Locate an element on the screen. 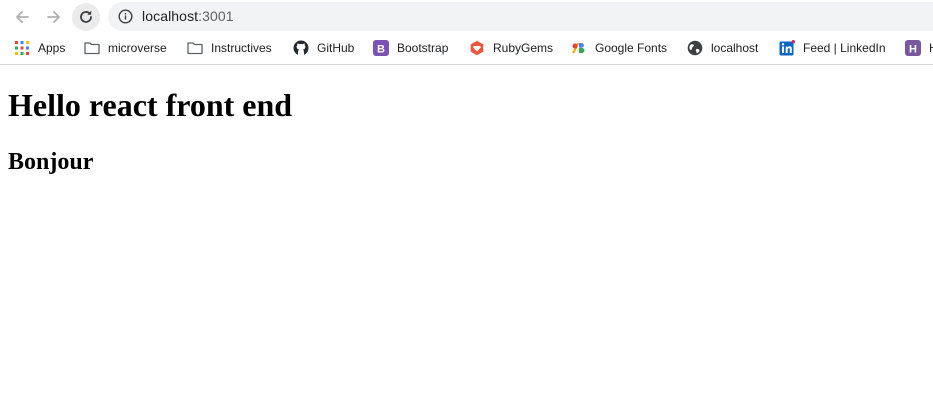 This screenshot has height=415, width=933. bookmark-apps: Apps is located at coordinates (39, 48).